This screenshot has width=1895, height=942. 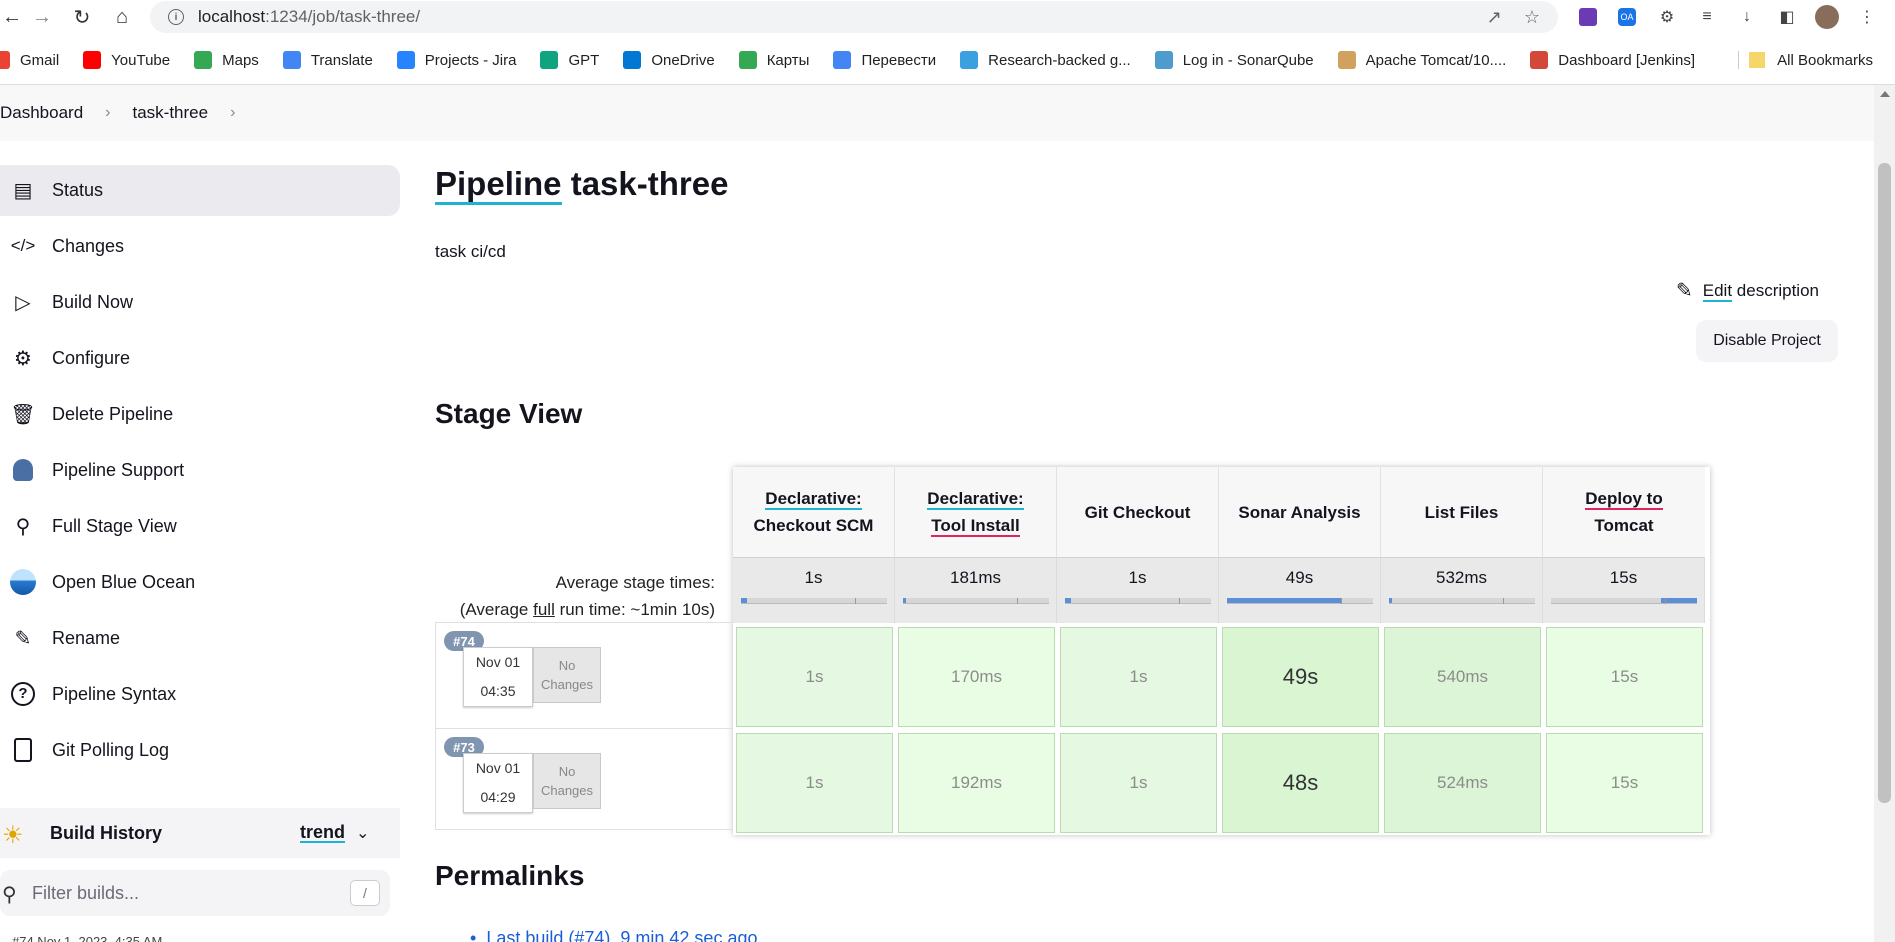 I want to click on reload-icon: ↻, so click(x=82, y=17).